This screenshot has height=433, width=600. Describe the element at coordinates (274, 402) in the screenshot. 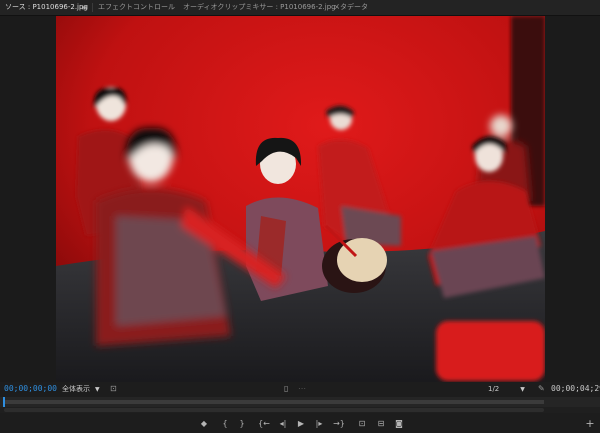

I see `time-ruler-track` at that location.